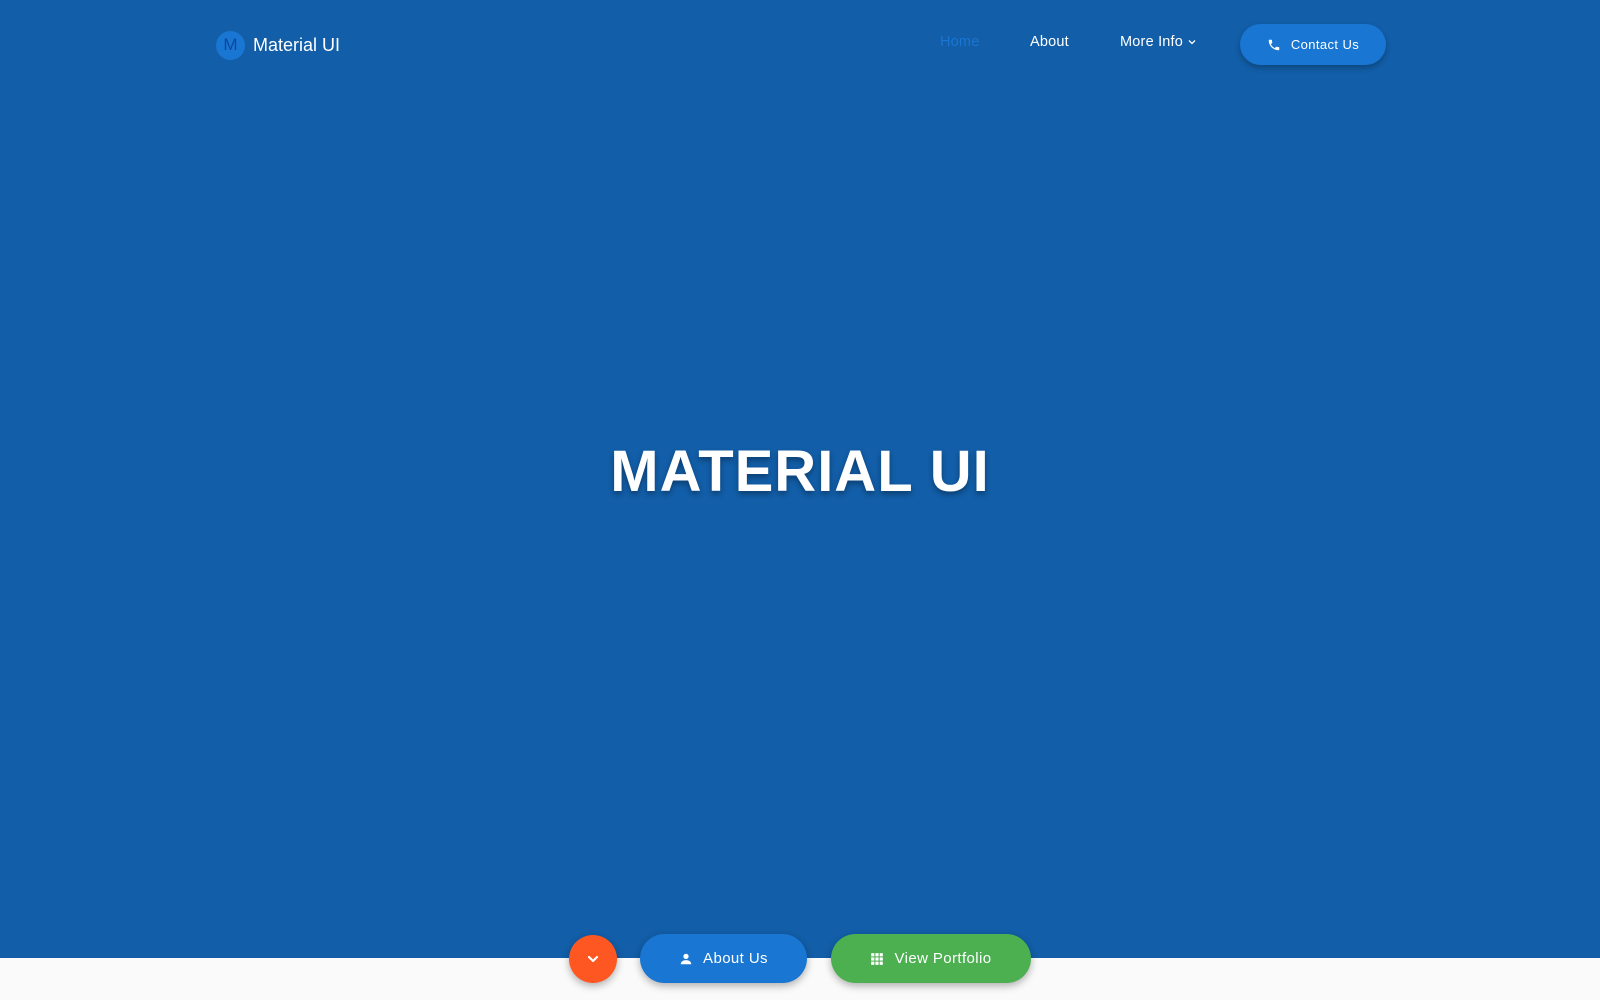  What do you see at coordinates (877, 958) in the screenshot?
I see `grid-icon` at bounding box center [877, 958].